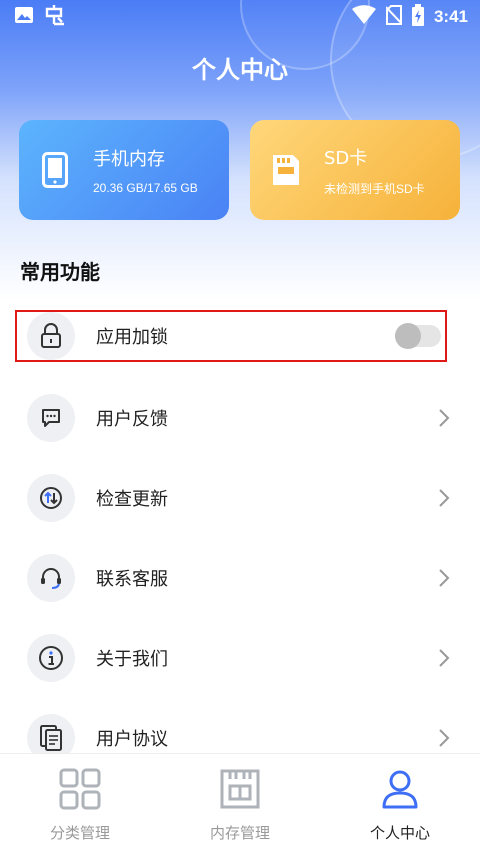  What do you see at coordinates (399, 833) in the screenshot?
I see `nav-label: 个人中心` at bounding box center [399, 833].